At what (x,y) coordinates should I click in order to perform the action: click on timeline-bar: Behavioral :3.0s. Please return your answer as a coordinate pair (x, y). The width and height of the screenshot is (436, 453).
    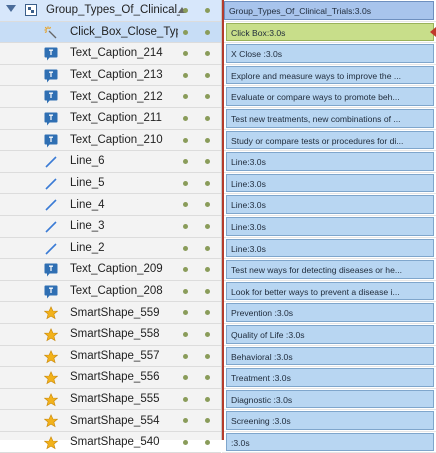
    Looking at the image, I should click on (330, 356).